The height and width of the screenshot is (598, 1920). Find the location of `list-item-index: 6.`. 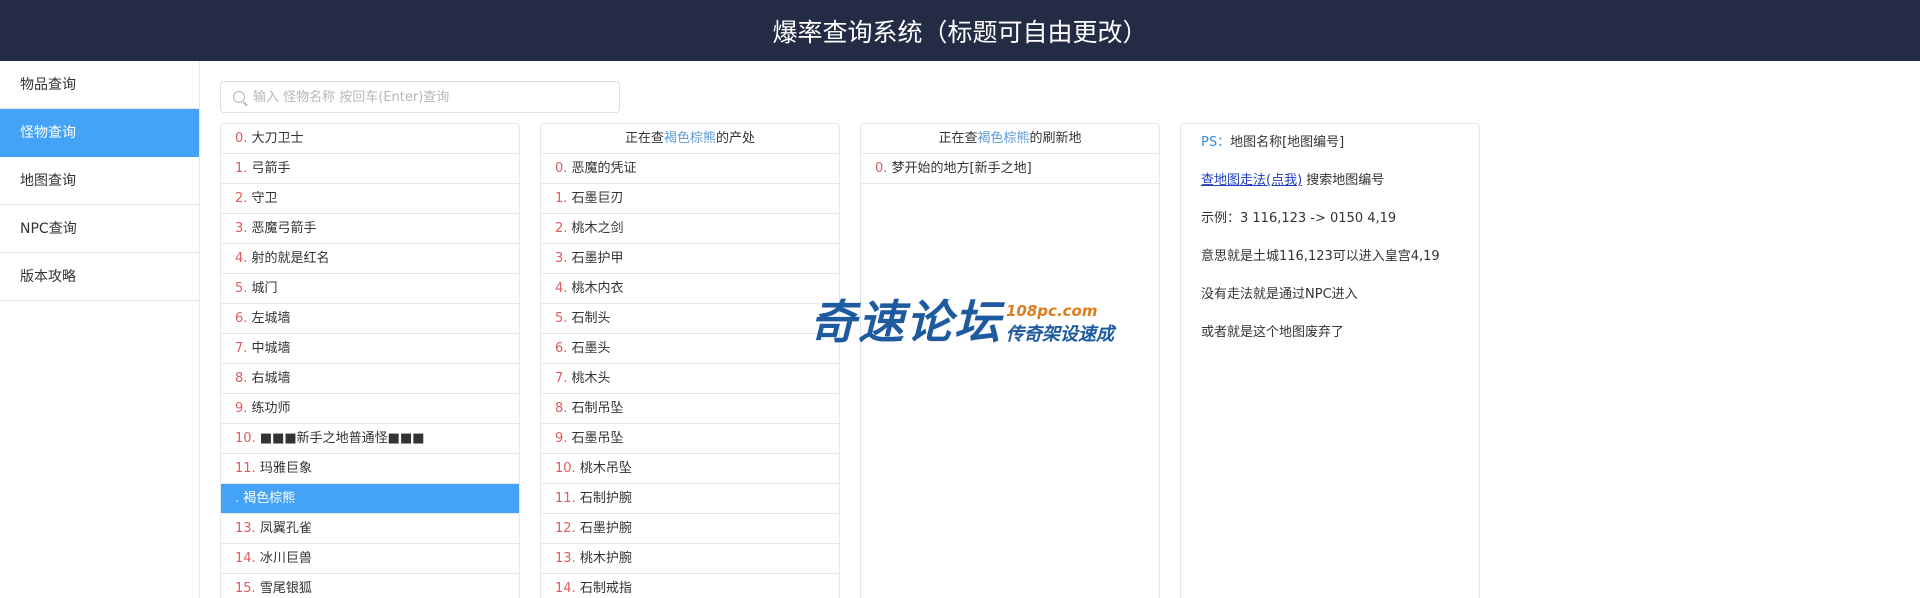

list-item-index: 6. is located at coordinates (241, 318).